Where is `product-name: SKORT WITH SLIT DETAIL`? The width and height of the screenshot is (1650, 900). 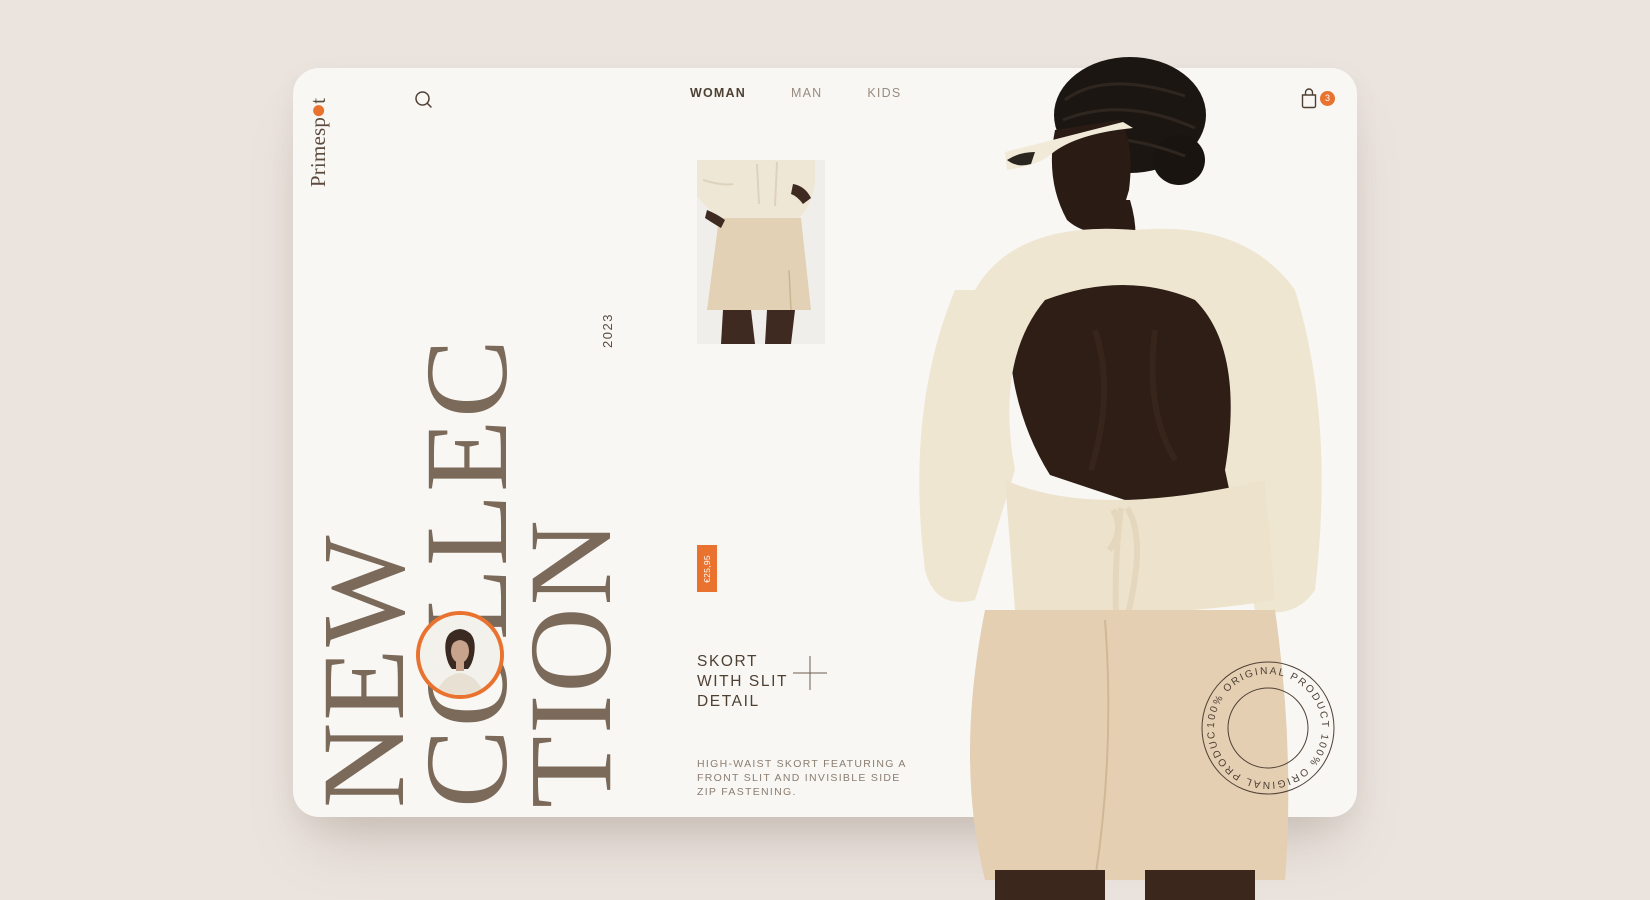
product-name: SKORT WITH SLIT DETAIL is located at coordinates (742, 682).